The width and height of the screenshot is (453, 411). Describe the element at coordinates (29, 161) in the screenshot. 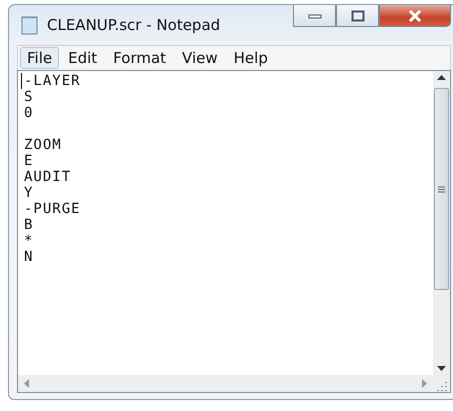

I see `text-line: E` at that location.